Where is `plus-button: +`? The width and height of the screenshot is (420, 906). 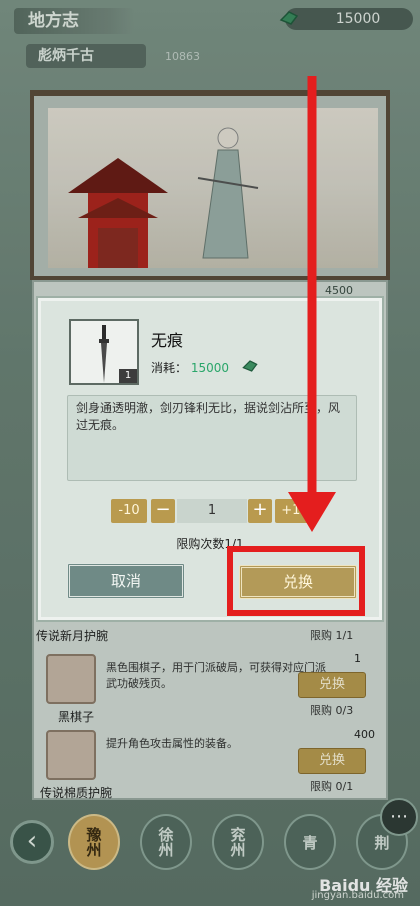
plus-button: + is located at coordinates (260, 511).